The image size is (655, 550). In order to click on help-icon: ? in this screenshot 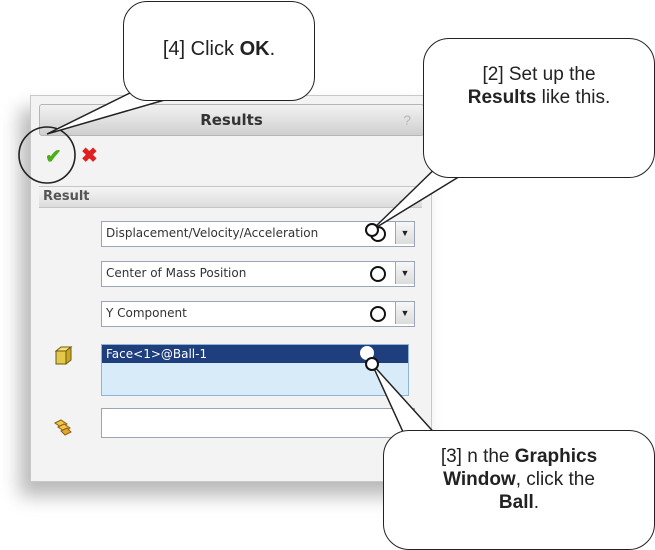, I will do `click(407, 120)`.